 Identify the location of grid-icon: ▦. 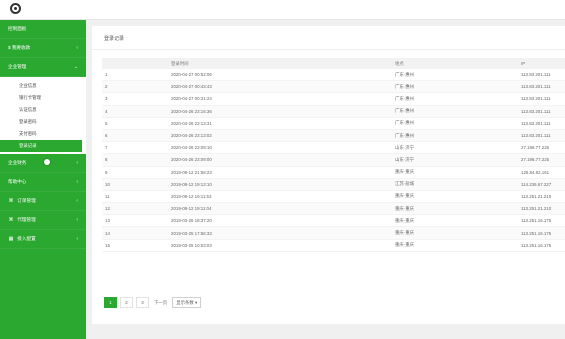
(11, 239).